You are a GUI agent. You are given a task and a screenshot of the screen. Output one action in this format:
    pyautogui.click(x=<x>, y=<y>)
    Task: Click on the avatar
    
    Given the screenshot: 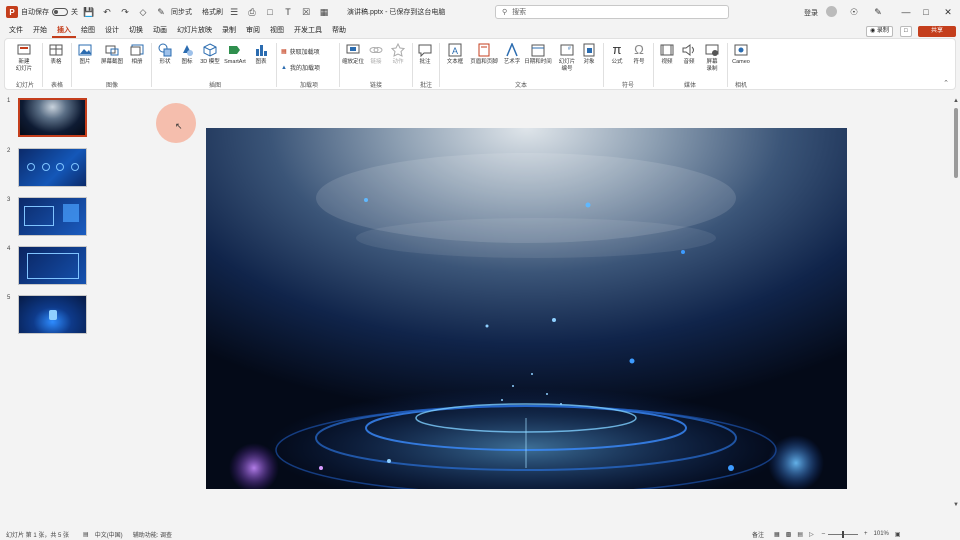 What is the action you would take?
    pyautogui.click(x=831, y=11)
    